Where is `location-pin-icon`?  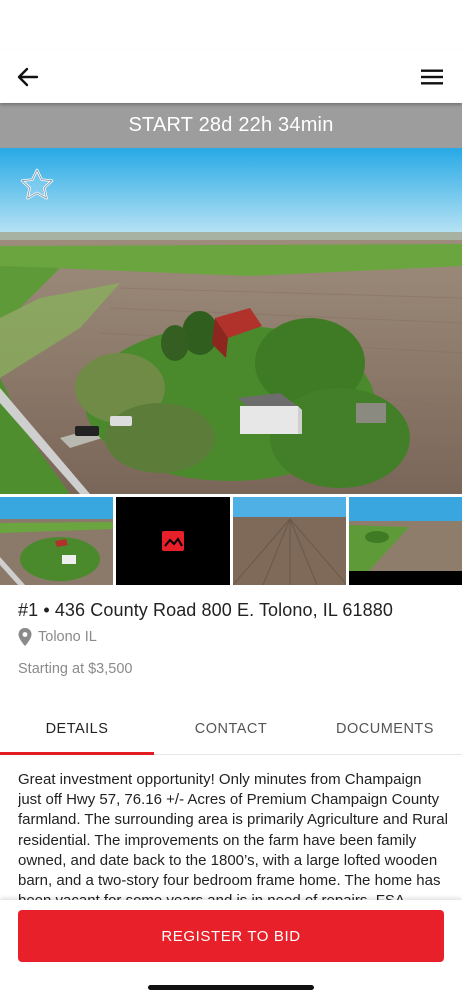 location-pin-icon is located at coordinates (25, 637).